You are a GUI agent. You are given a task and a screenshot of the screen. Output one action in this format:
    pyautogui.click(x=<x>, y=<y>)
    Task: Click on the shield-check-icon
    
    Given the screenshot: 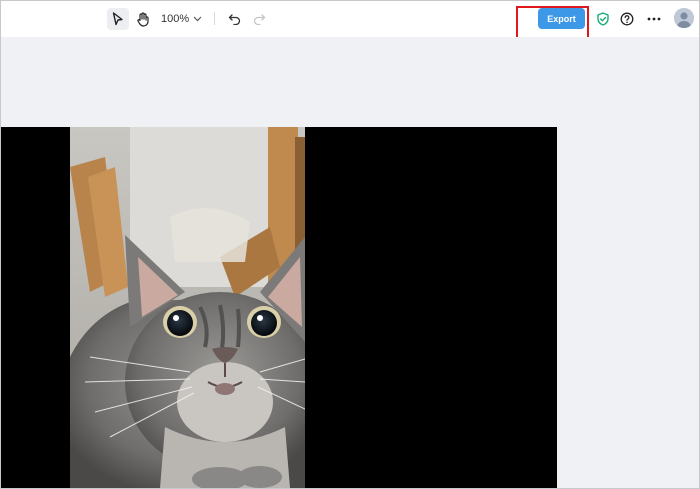 What is the action you would take?
    pyautogui.click(x=603, y=19)
    